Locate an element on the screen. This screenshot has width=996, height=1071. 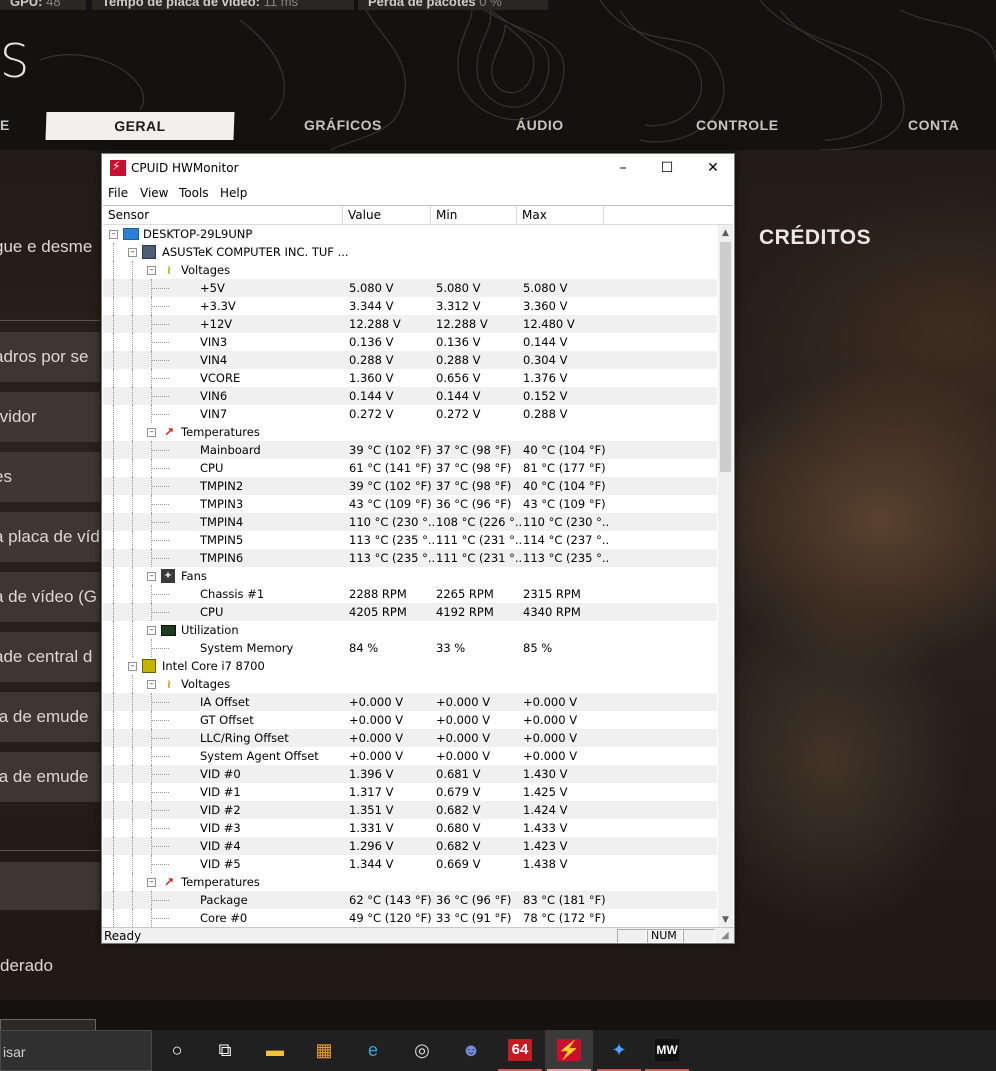
tab-geral: GERAL is located at coordinates (140, 126).